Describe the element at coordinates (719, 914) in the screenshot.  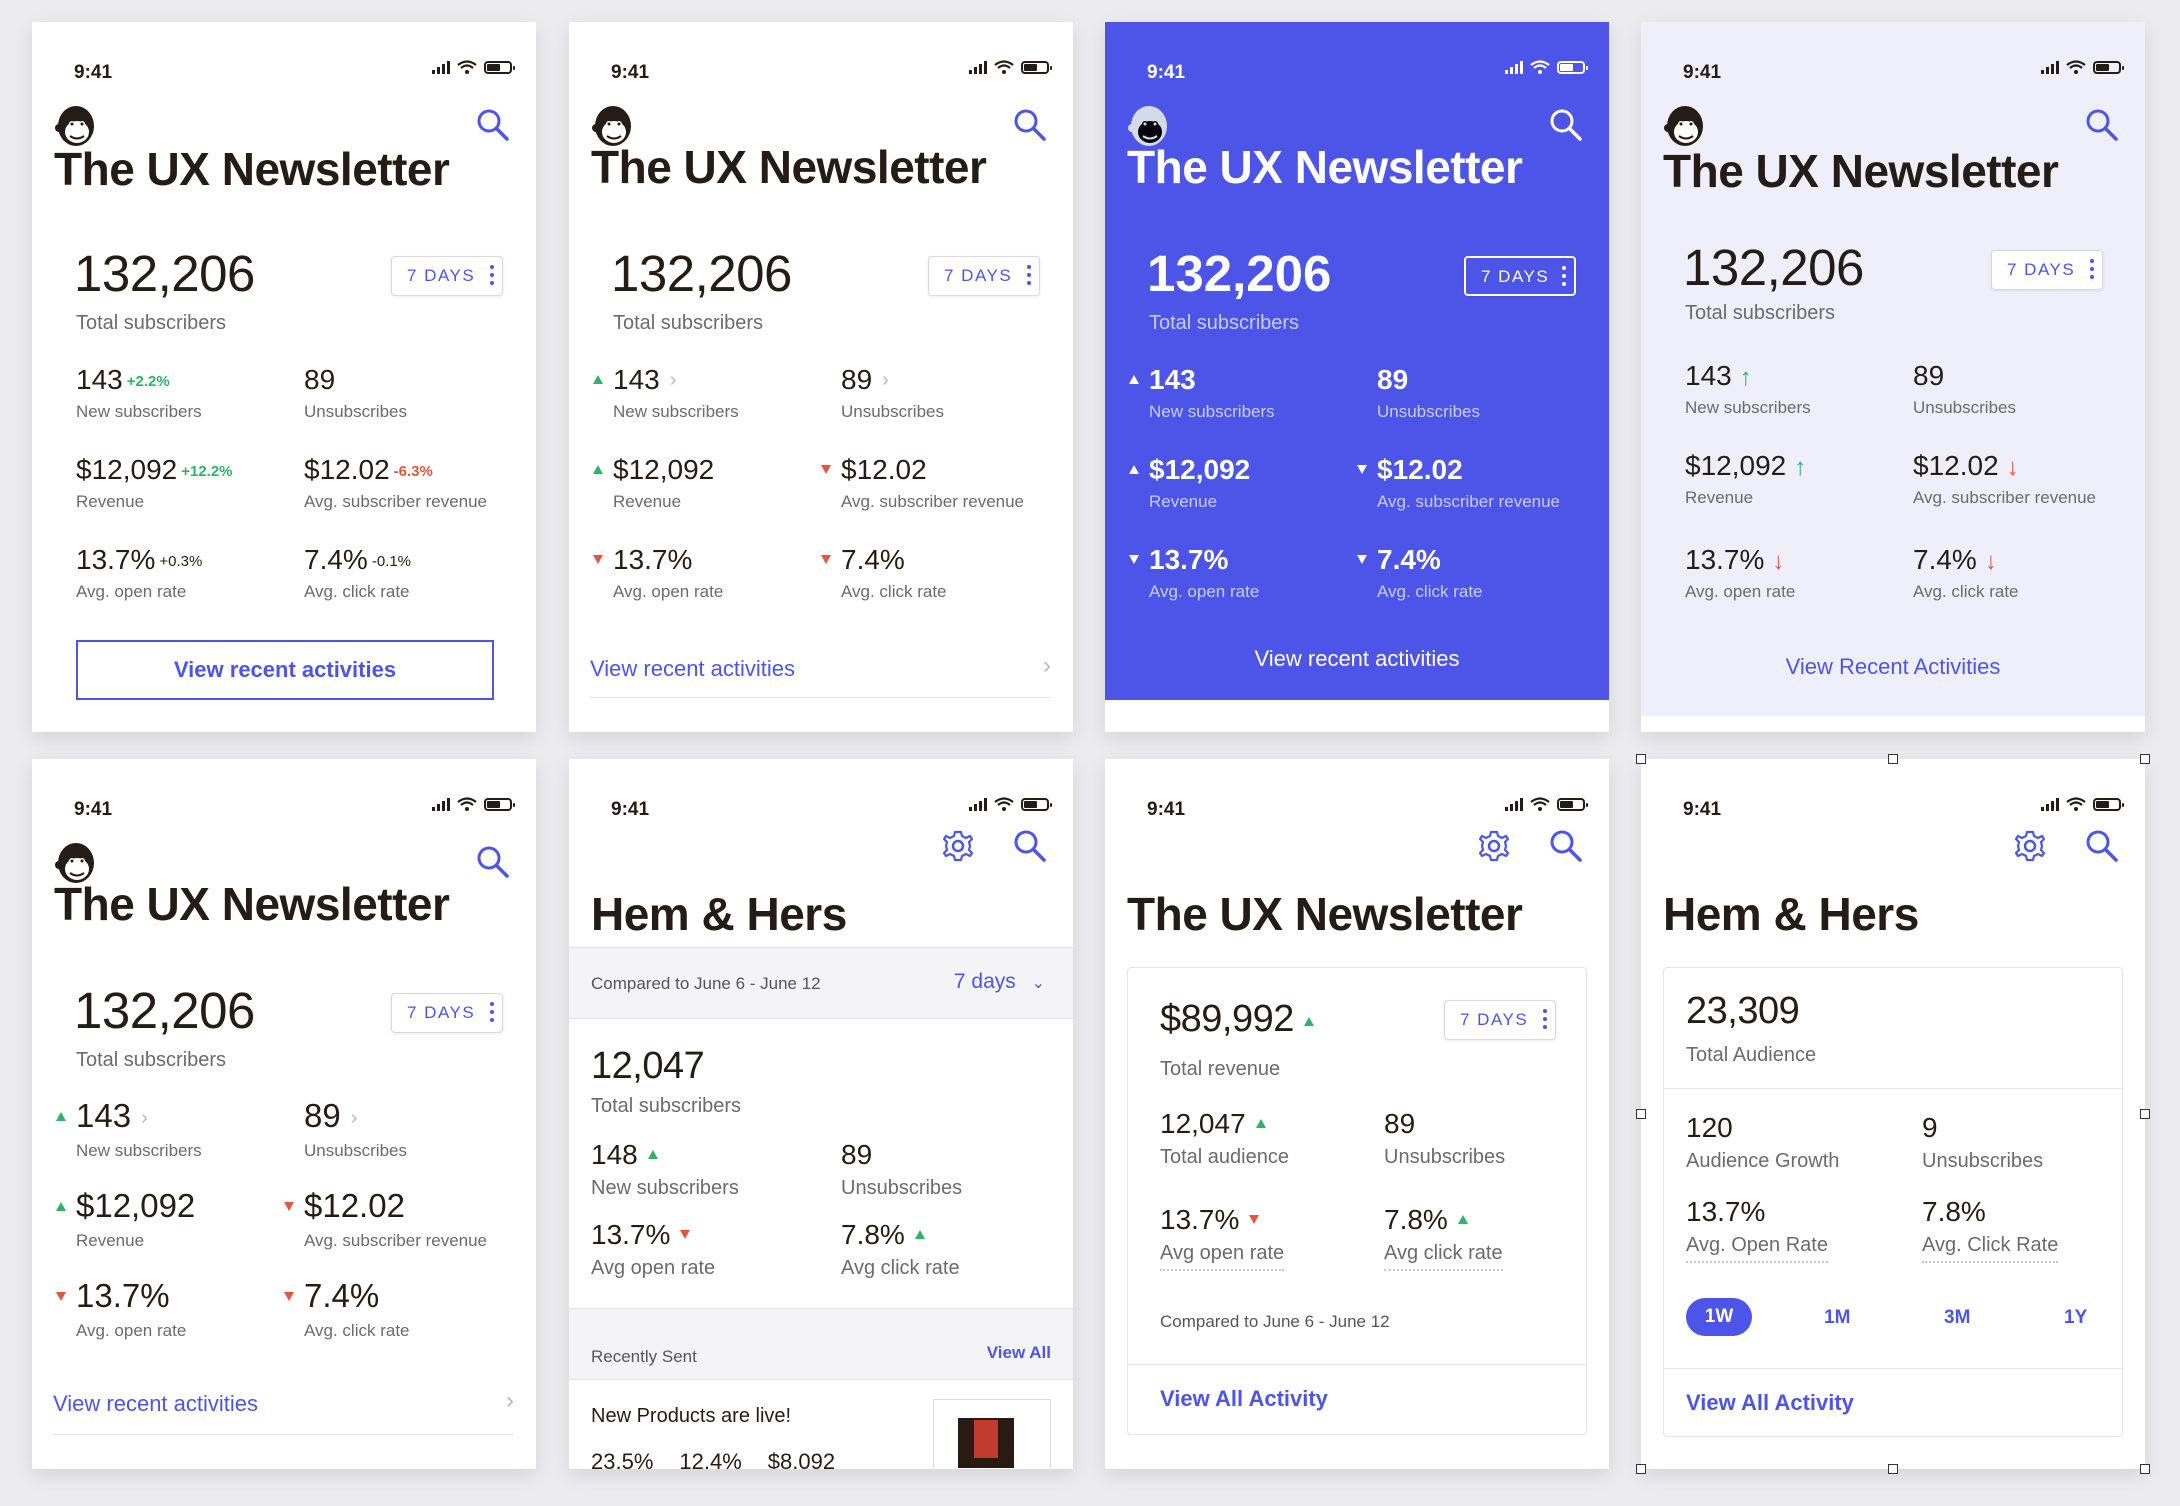
I see `page-title: Hem & Hers` at that location.